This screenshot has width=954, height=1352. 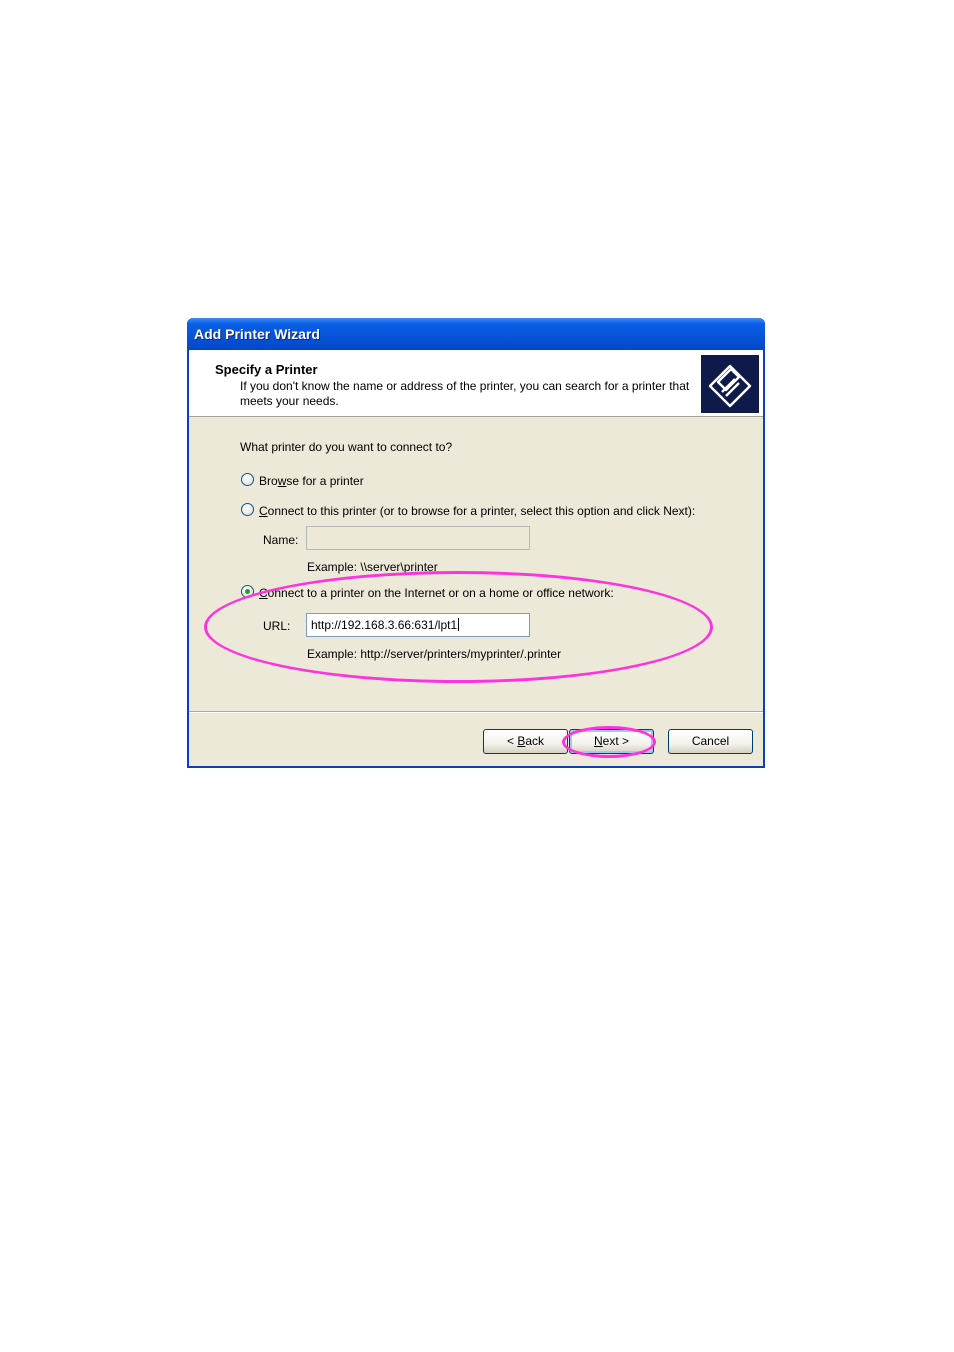 What do you see at coordinates (346, 447) in the screenshot?
I see `question-label: What printer do you want to connect to?` at bounding box center [346, 447].